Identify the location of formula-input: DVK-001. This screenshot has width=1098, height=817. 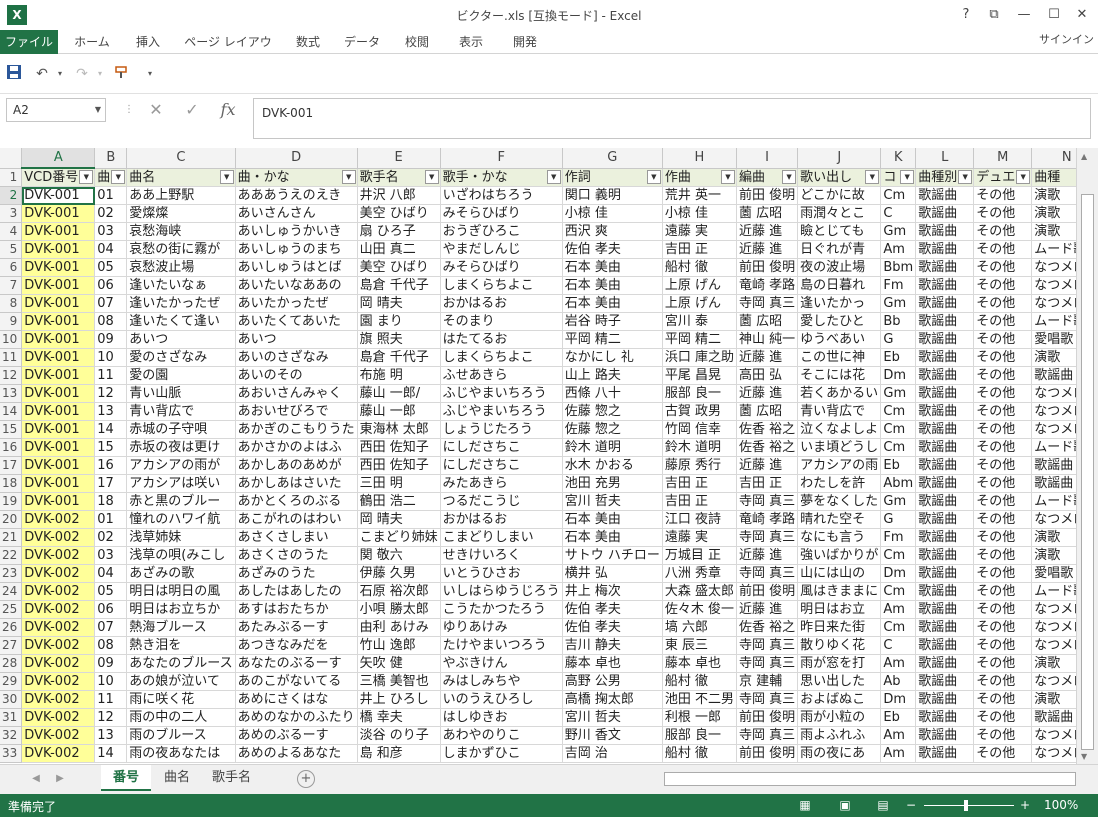
(672, 118).